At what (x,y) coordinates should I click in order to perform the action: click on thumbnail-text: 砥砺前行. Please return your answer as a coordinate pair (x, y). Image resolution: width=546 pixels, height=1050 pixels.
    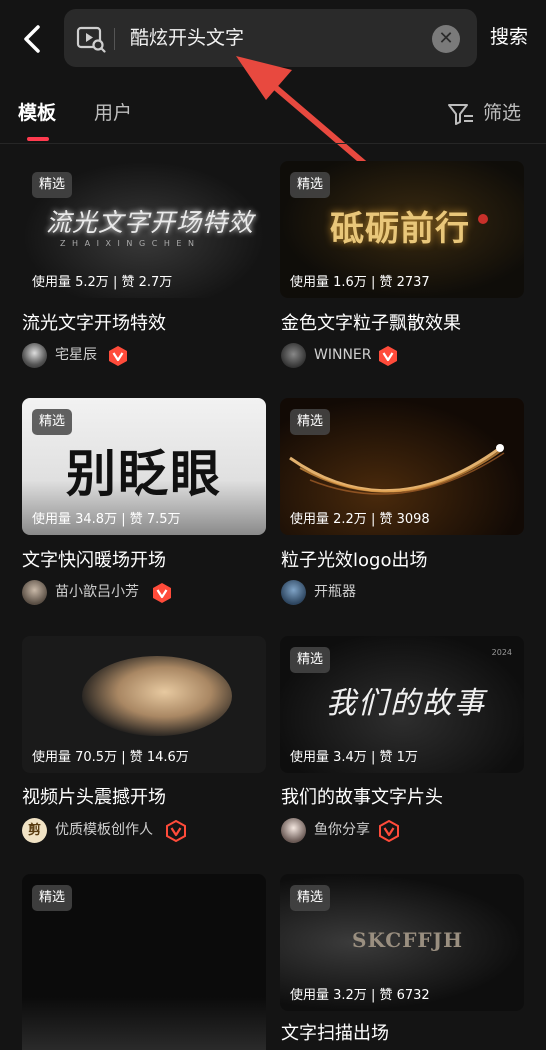
    Looking at the image, I should click on (400, 229).